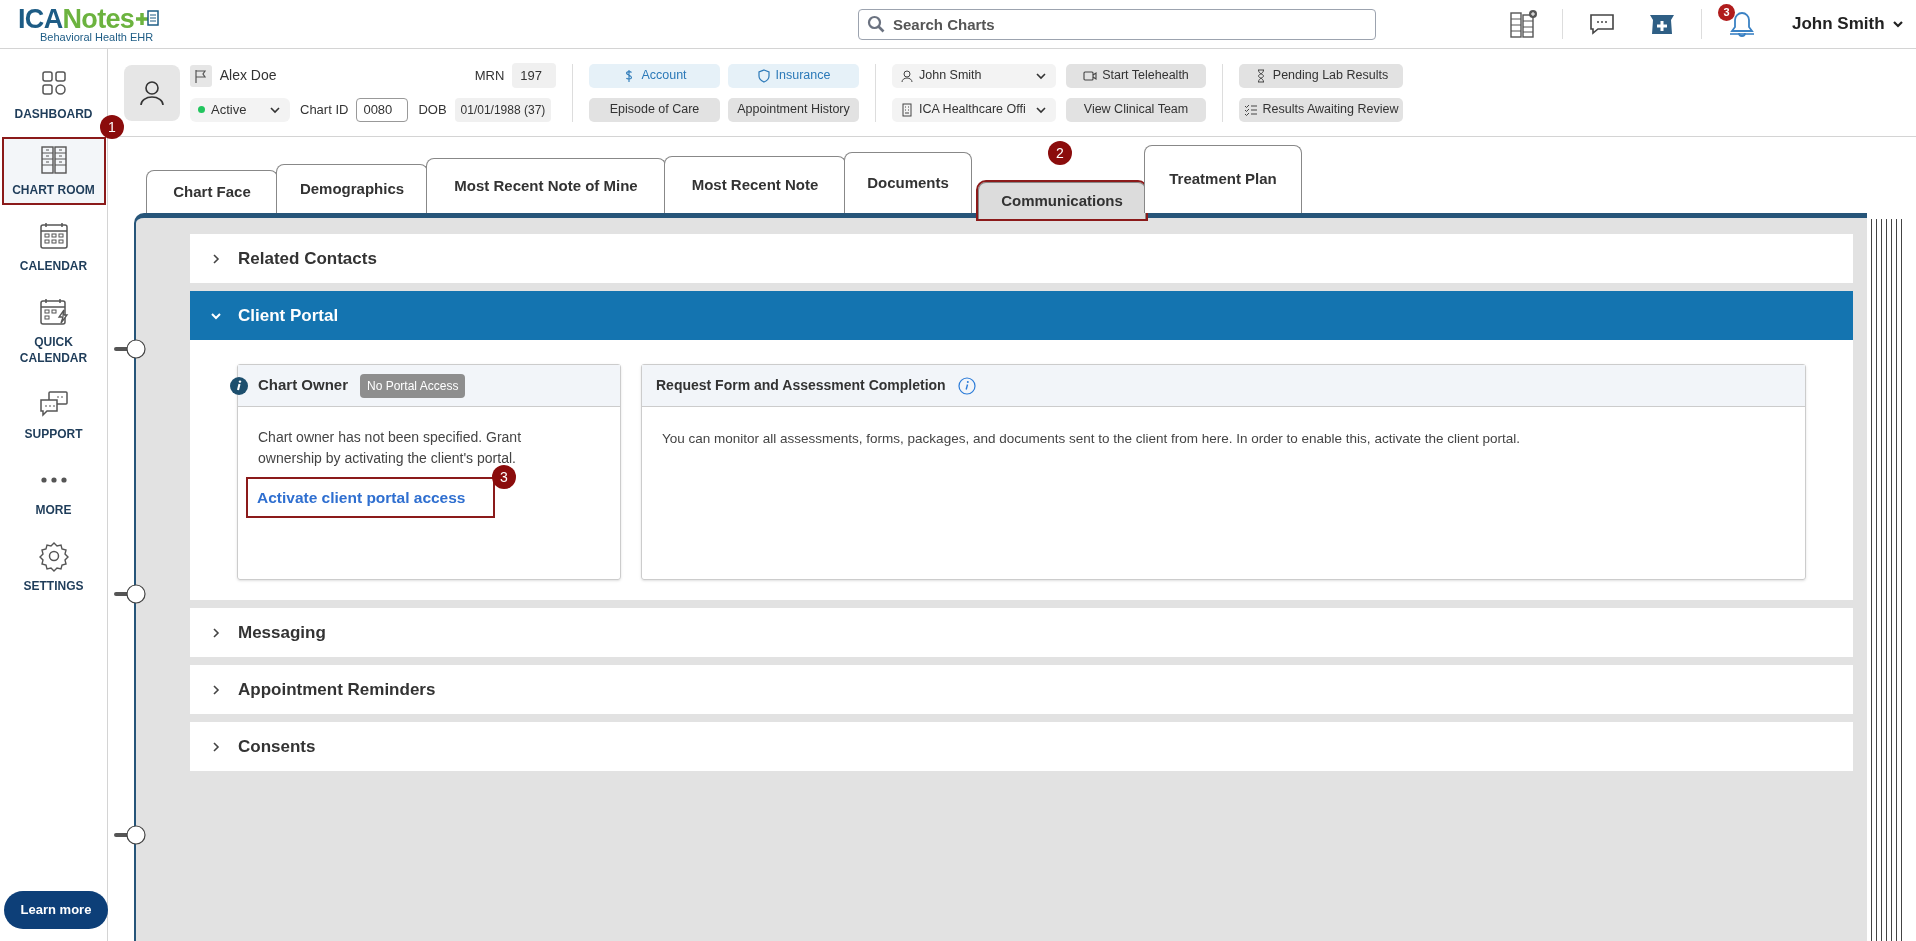  Describe the element at coordinates (1021, 315) in the screenshot. I see `section-header: Client Portal` at that location.